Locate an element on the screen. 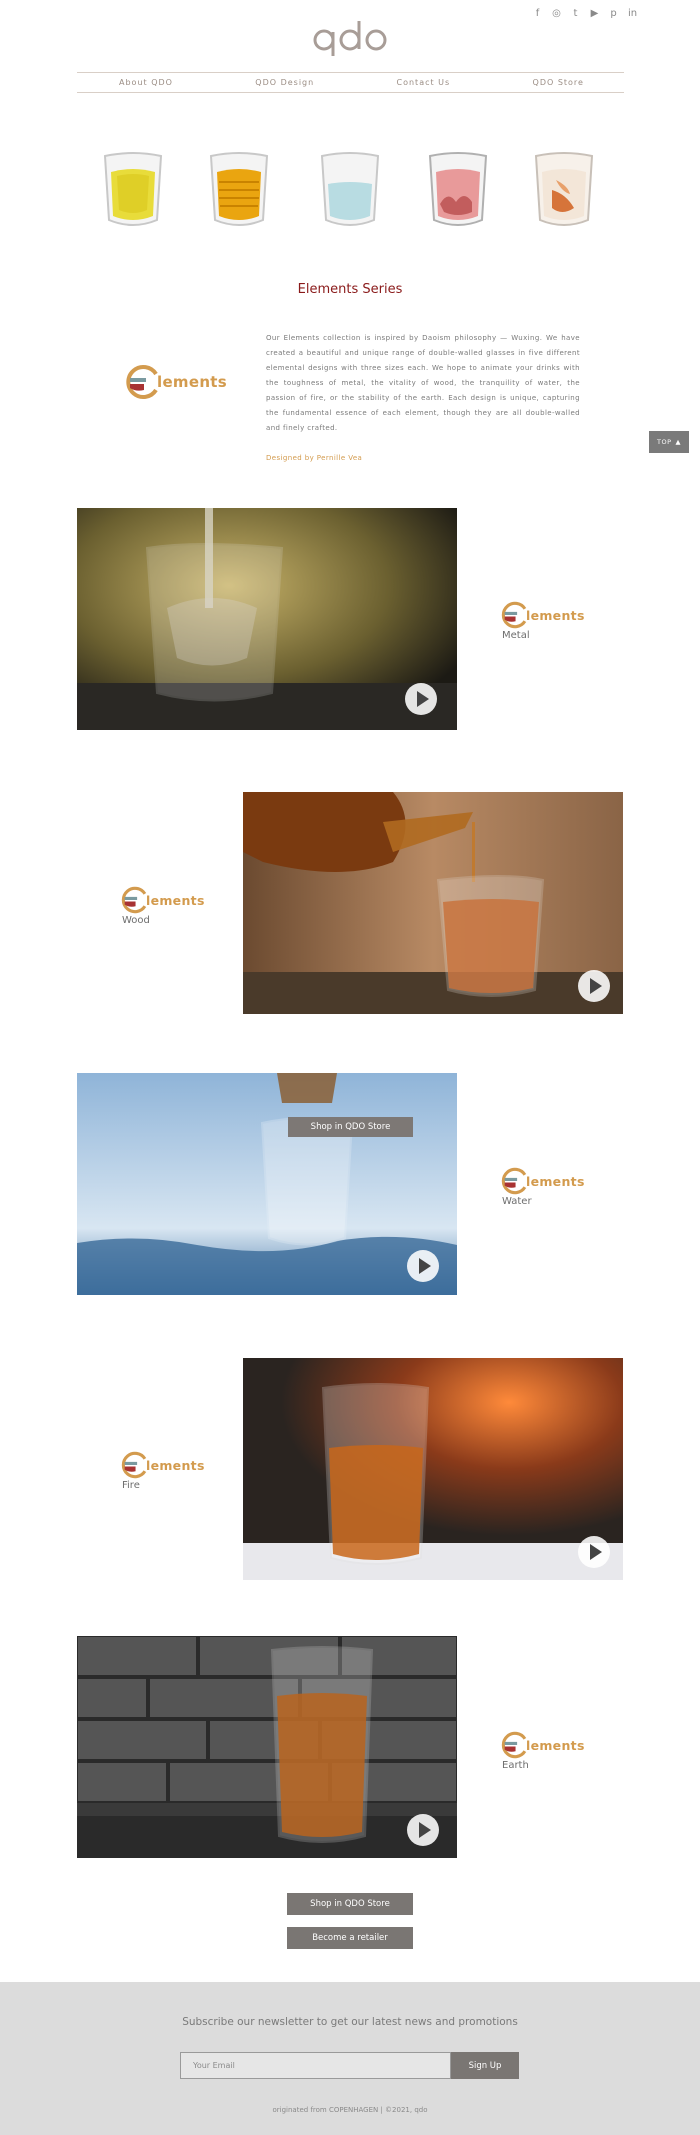 The height and width of the screenshot is (2135, 700). fire-glass is located at coordinates (458, 190).